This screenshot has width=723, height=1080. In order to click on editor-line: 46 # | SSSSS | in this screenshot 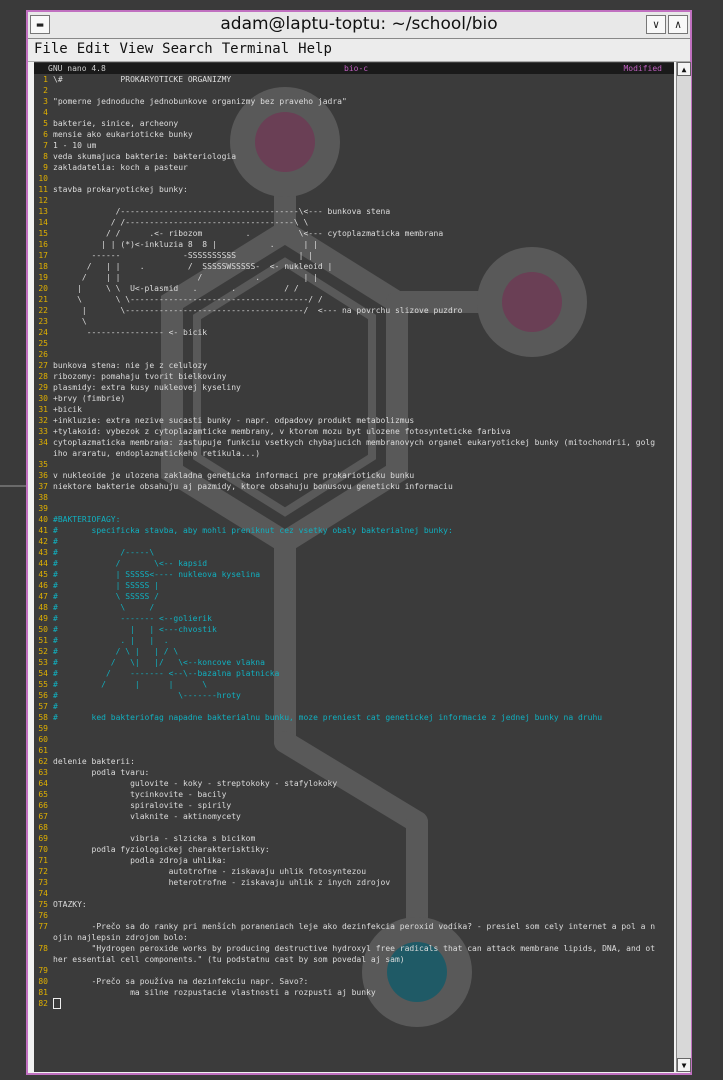, I will do `click(354, 585)`.